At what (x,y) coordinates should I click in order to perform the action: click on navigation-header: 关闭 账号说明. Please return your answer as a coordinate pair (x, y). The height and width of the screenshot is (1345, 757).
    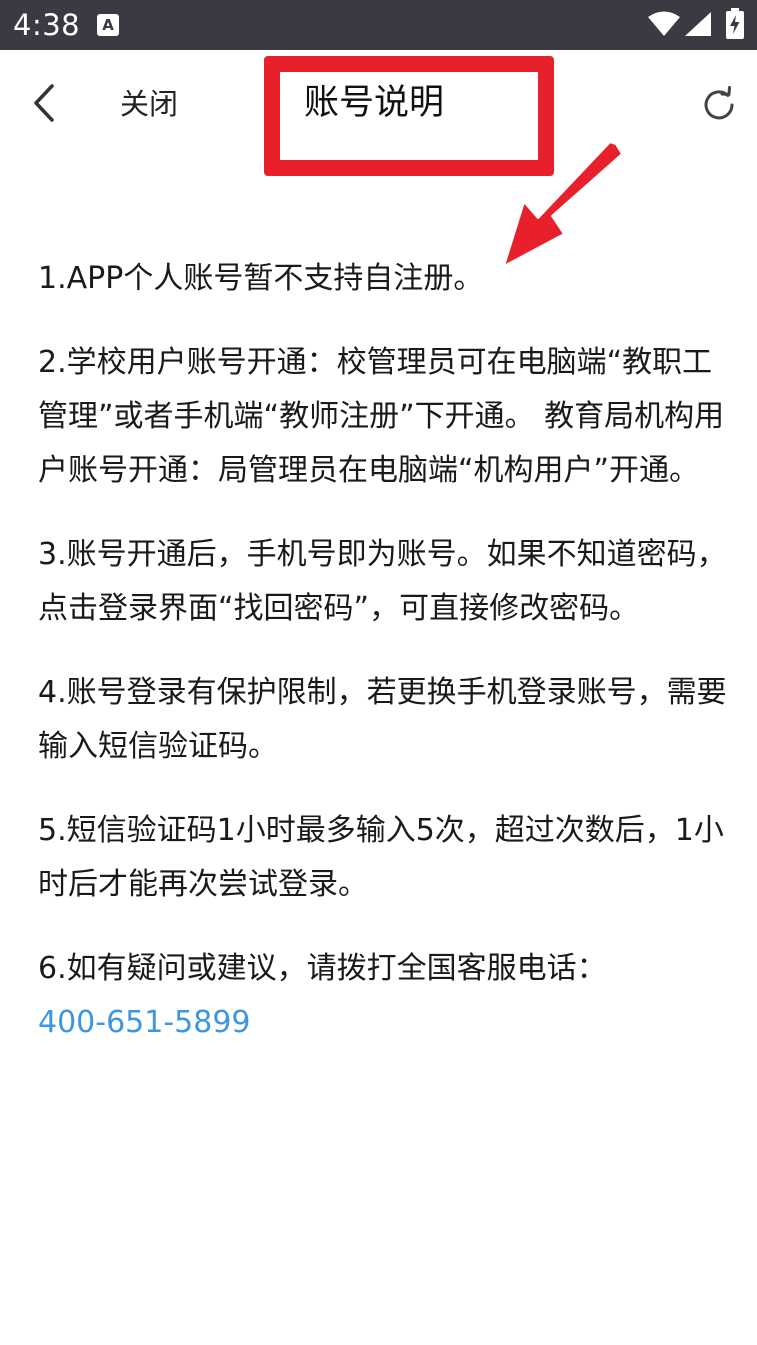
    Looking at the image, I should click on (378, 105).